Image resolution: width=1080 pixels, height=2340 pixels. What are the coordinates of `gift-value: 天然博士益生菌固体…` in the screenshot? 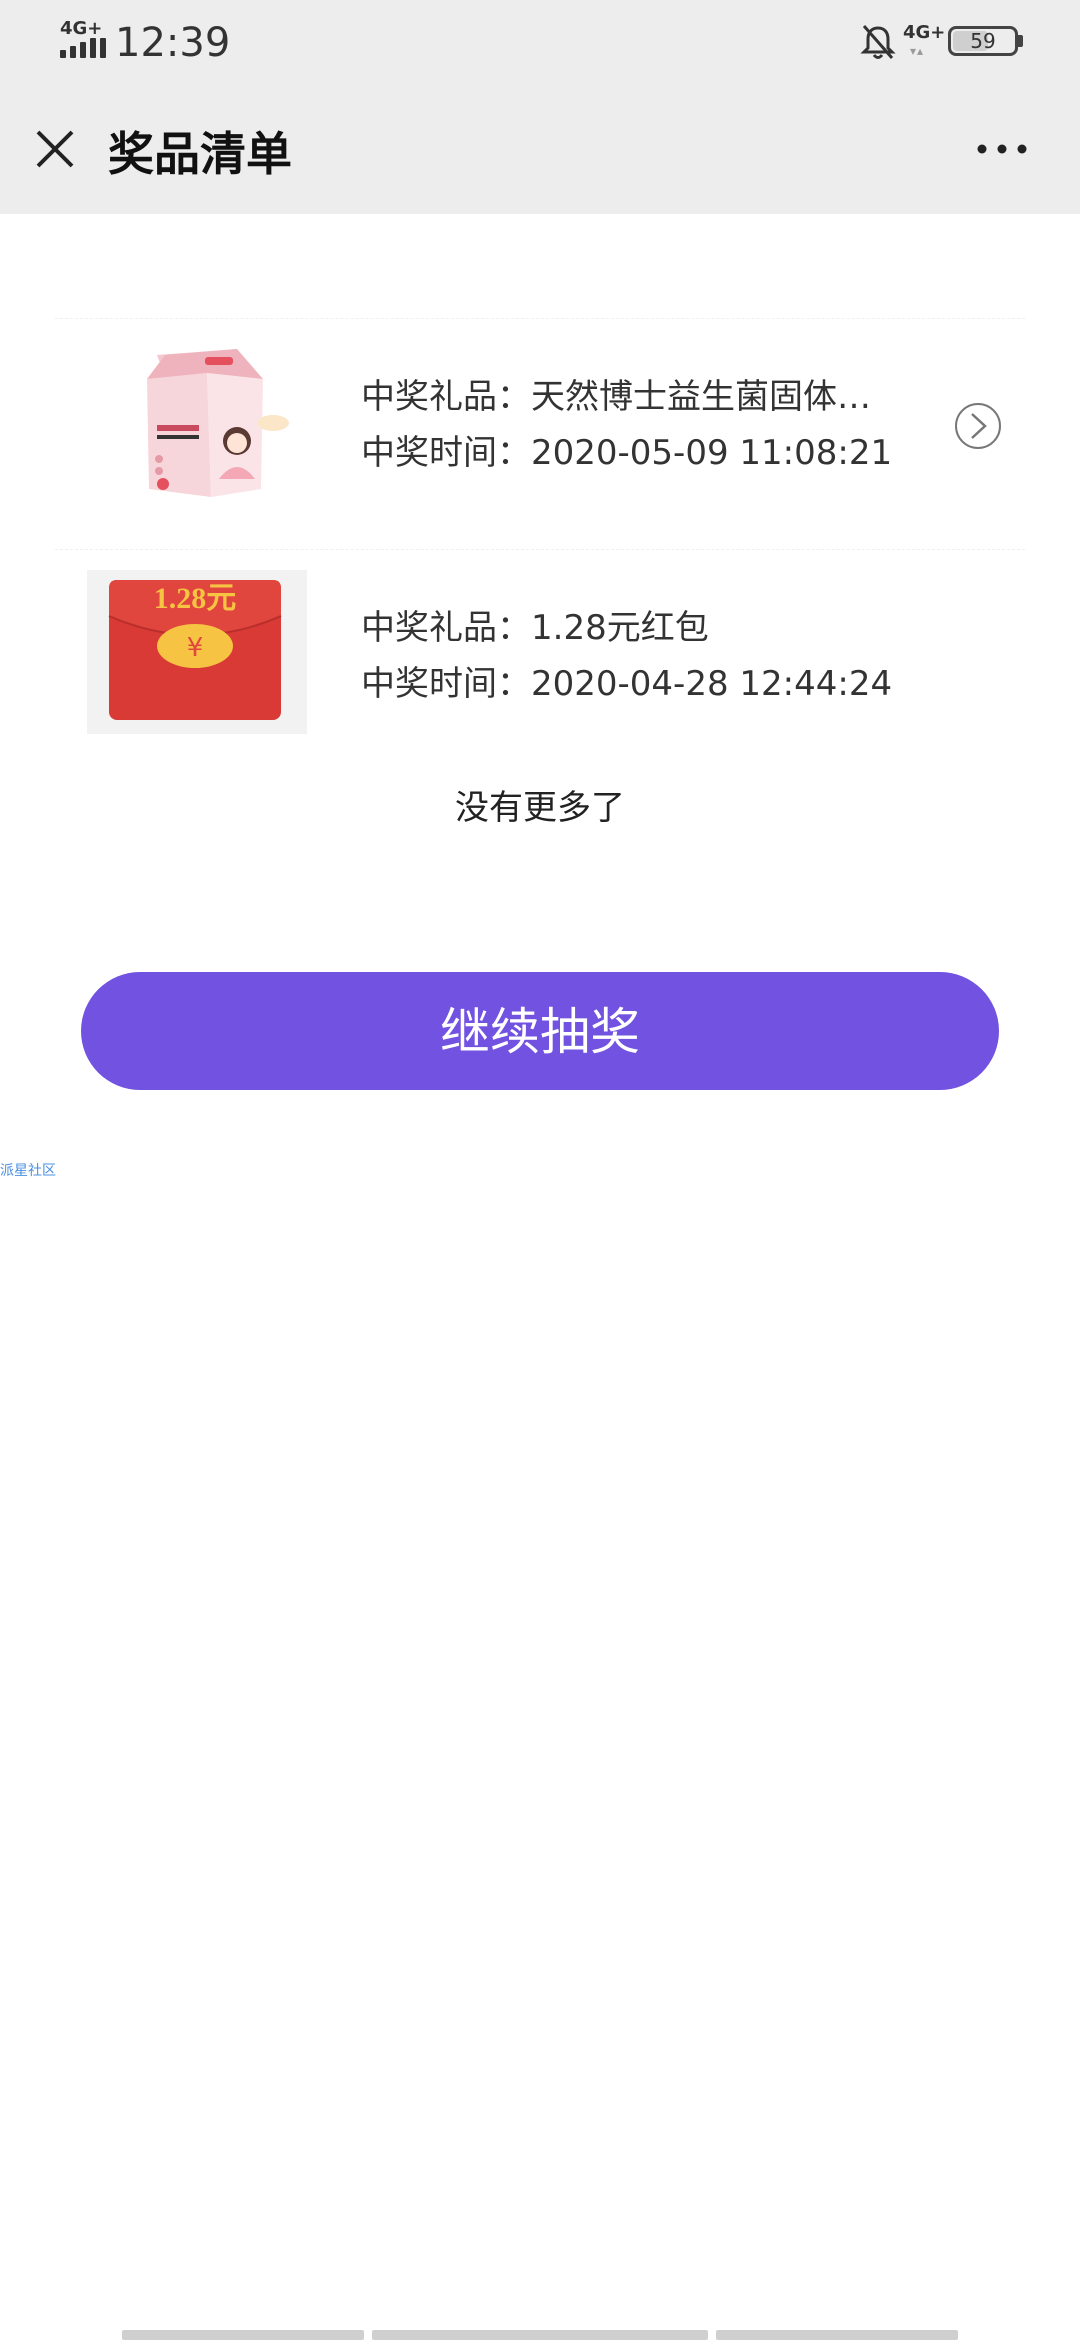 It's located at (701, 397).